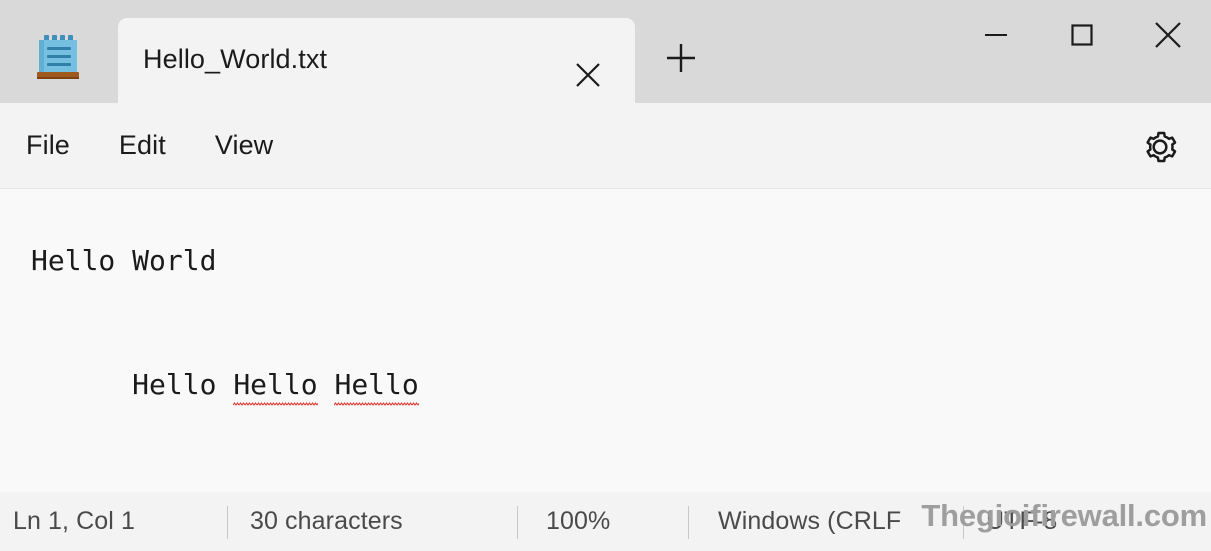 The image size is (1211, 551). I want to click on new-tab-button, so click(681, 58).